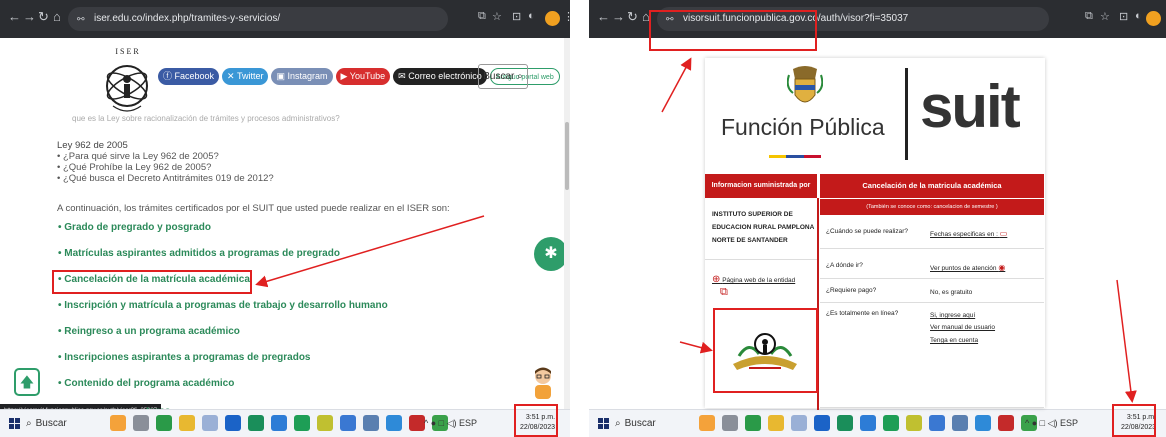 The image size is (1166, 437). I want to click on iser-logo-icon: I S E R, so click(127, 82).